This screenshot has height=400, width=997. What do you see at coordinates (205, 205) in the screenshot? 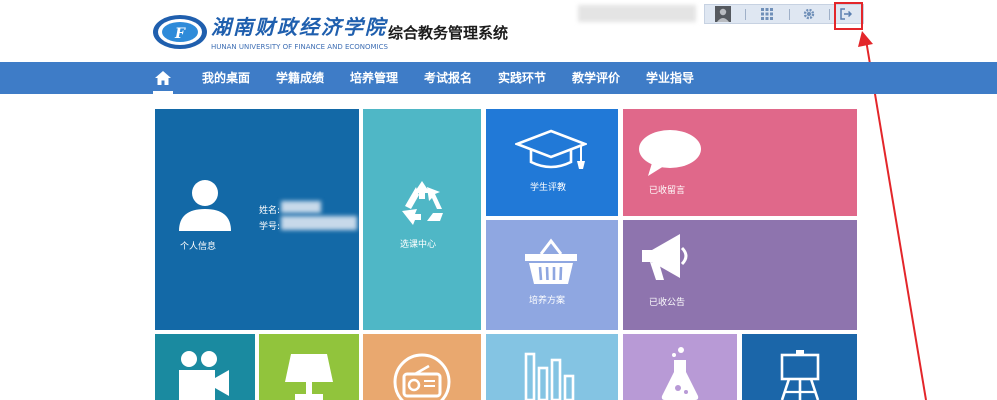
I see `user-icon` at bounding box center [205, 205].